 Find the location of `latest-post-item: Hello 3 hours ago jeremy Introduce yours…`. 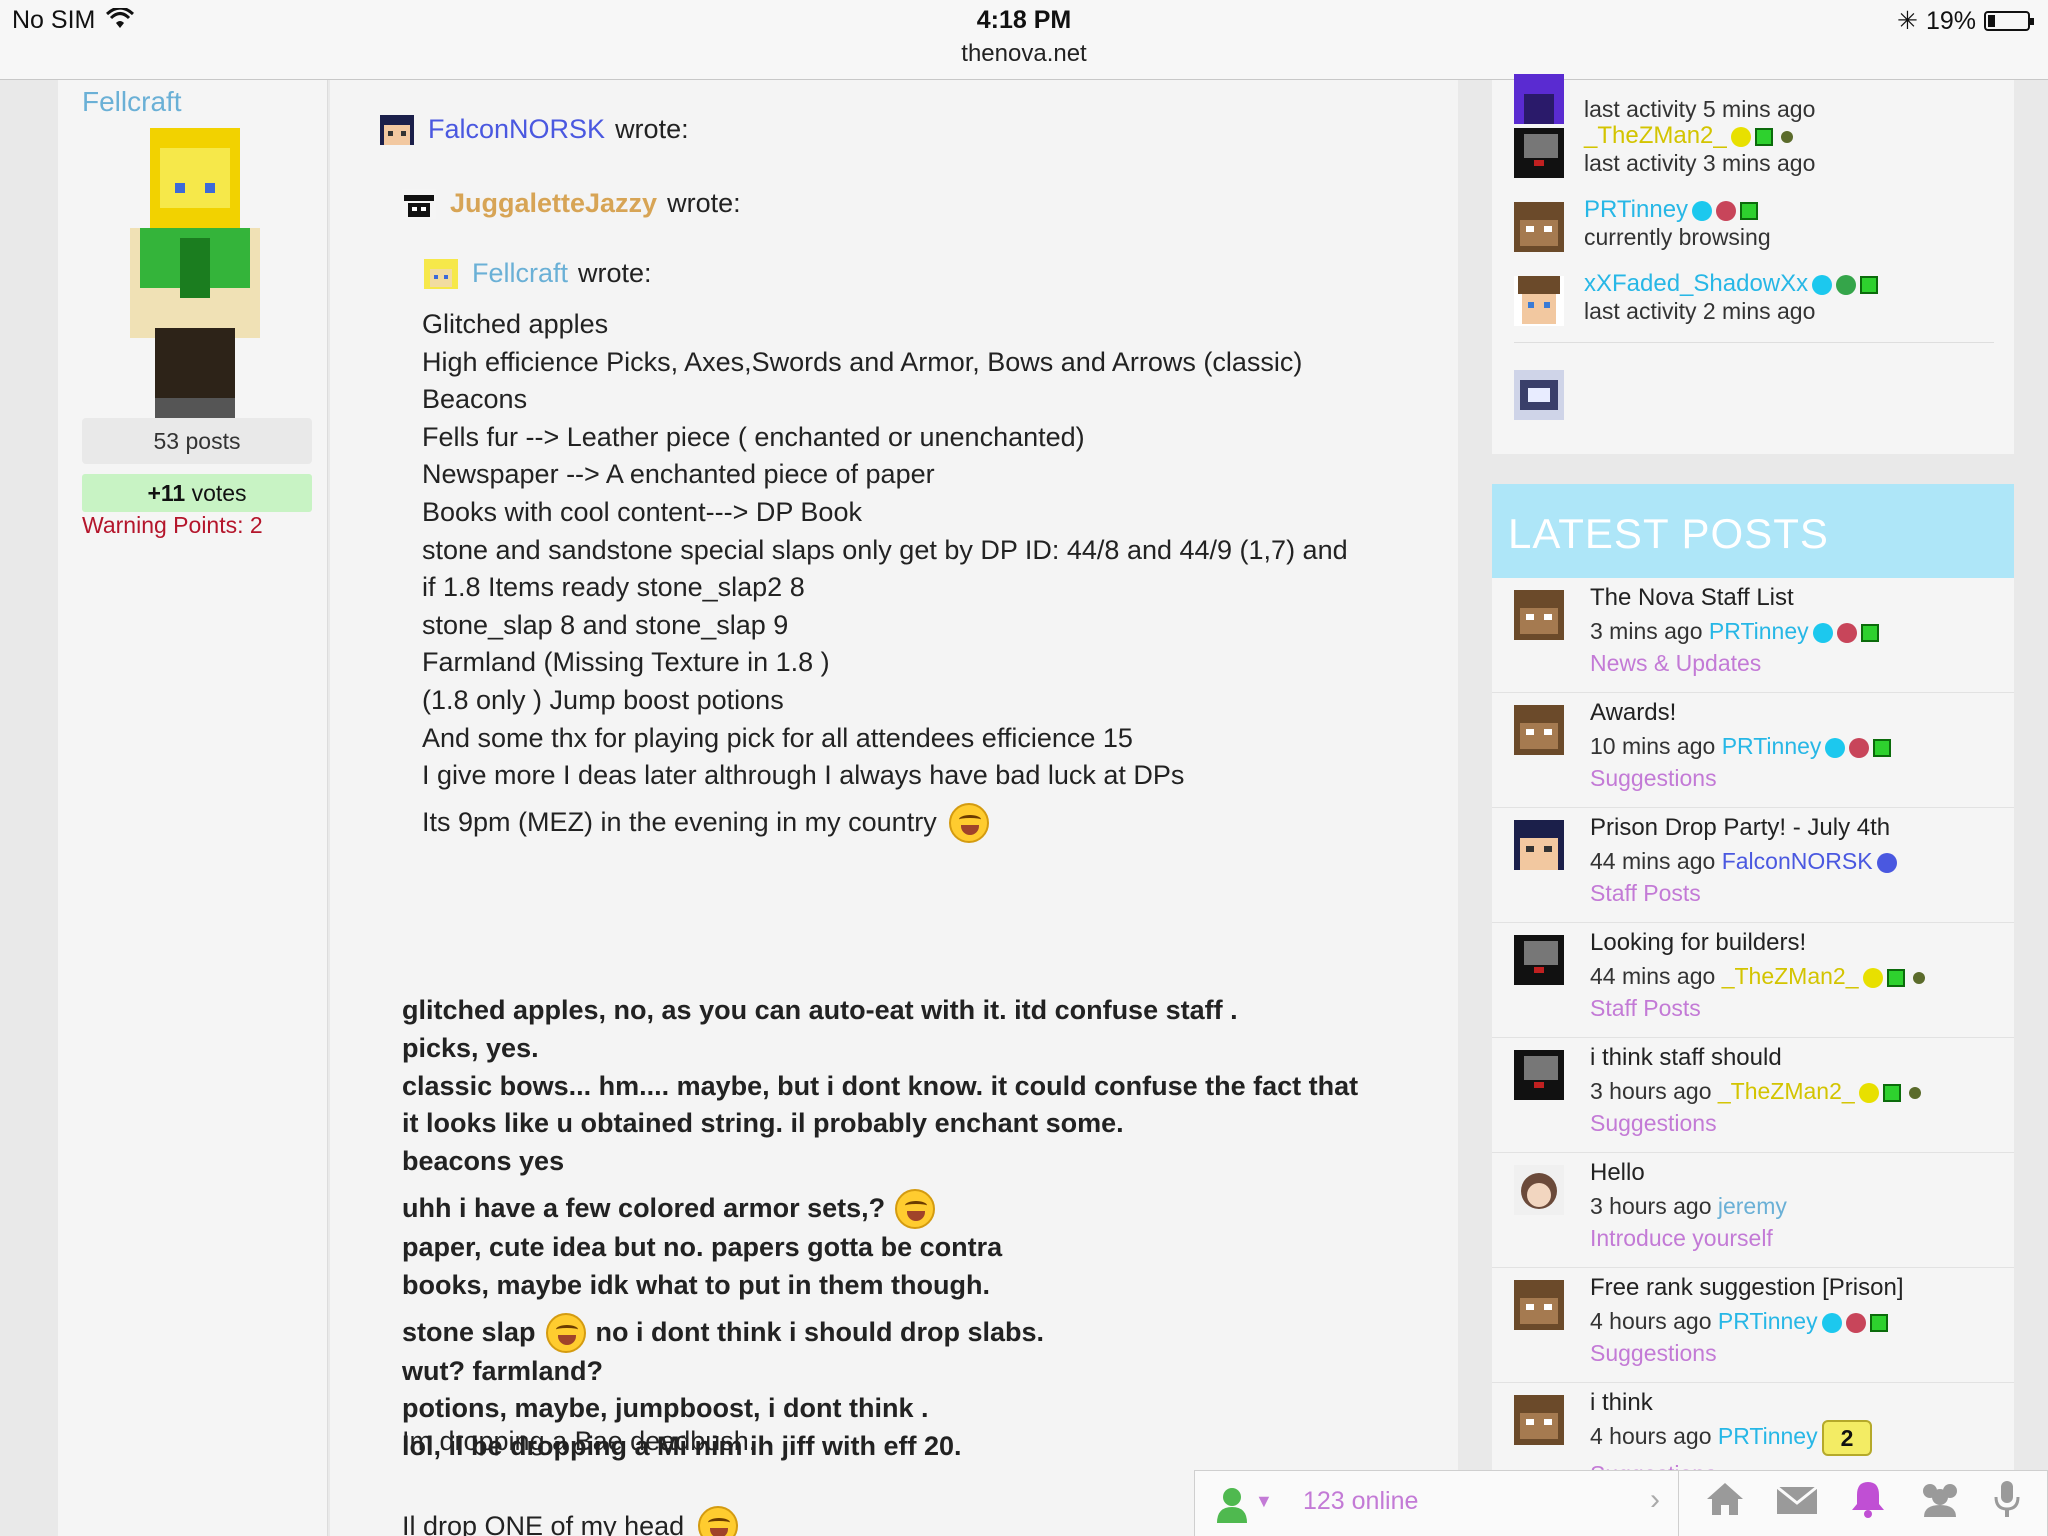

latest-post-item: Hello 3 hours ago jeremy Introduce yours… is located at coordinates (1753, 1210).